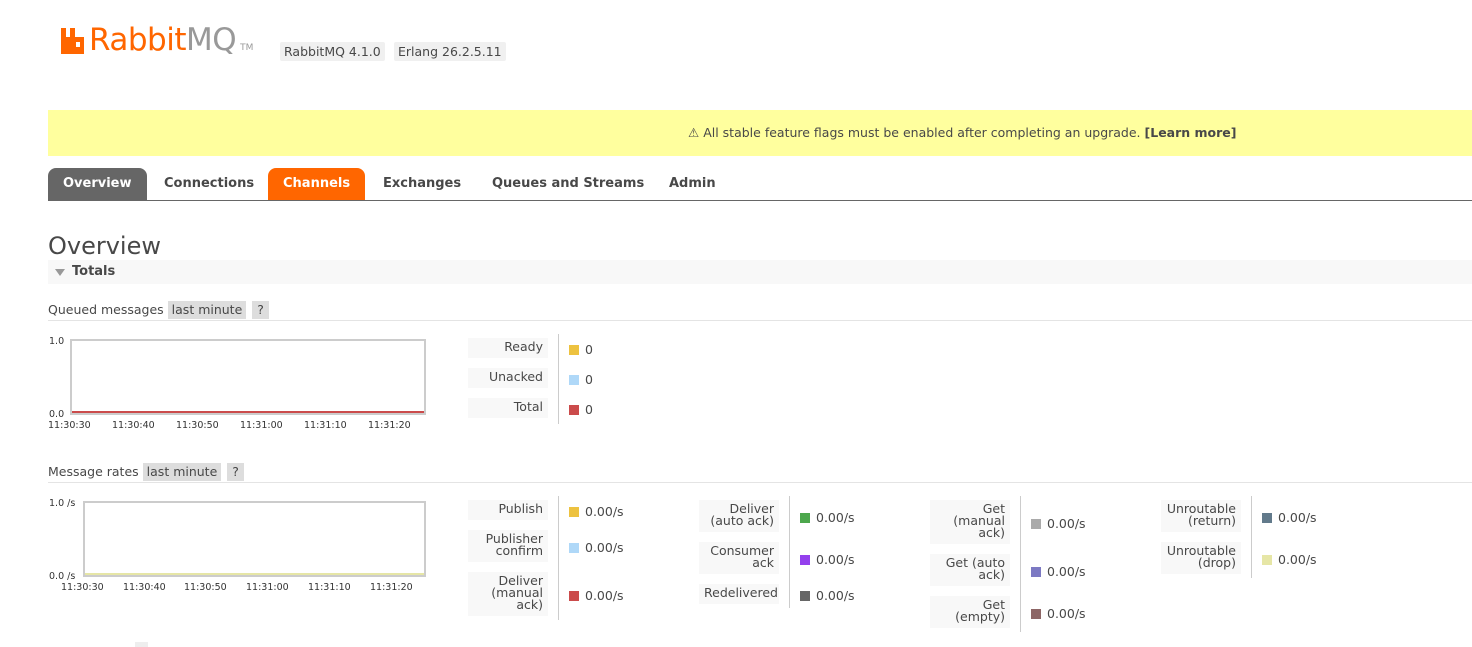 The height and width of the screenshot is (647, 1472). I want to click on legend-deliver-auto-value: 0.00/s, so click(827, 517).